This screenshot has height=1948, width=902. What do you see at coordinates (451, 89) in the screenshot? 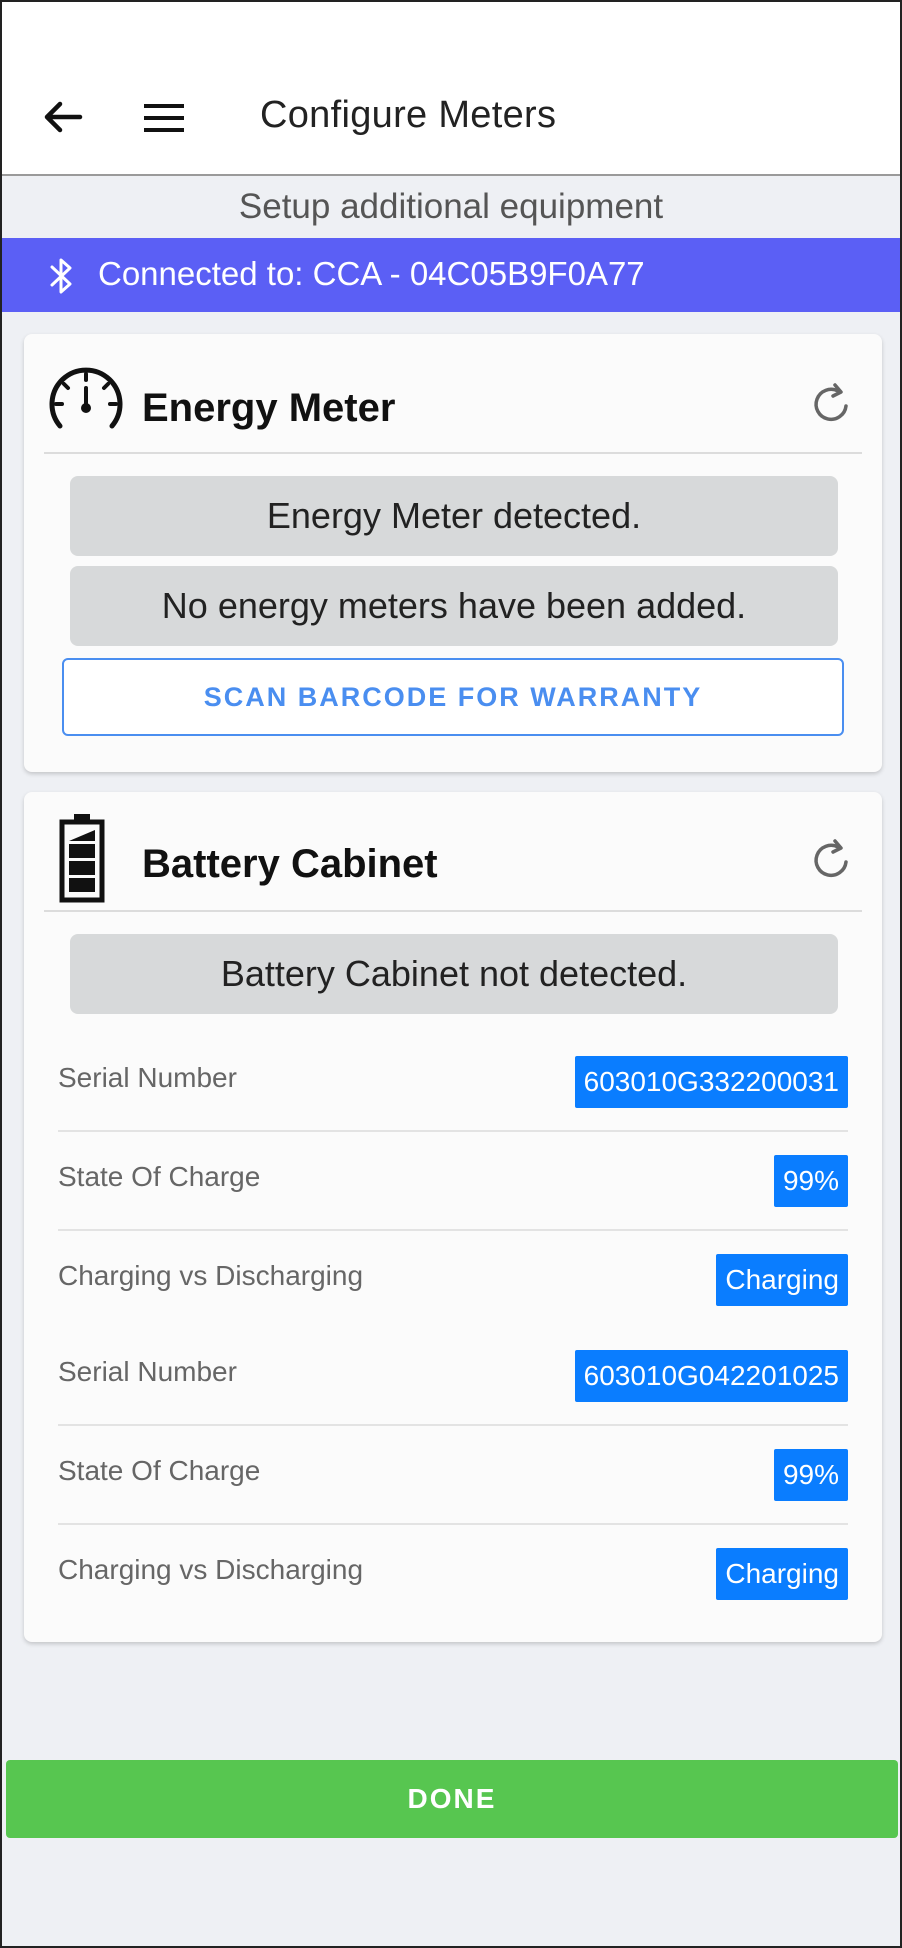
I see `app-header: Configure Meters` at bounding box center [451, 89].